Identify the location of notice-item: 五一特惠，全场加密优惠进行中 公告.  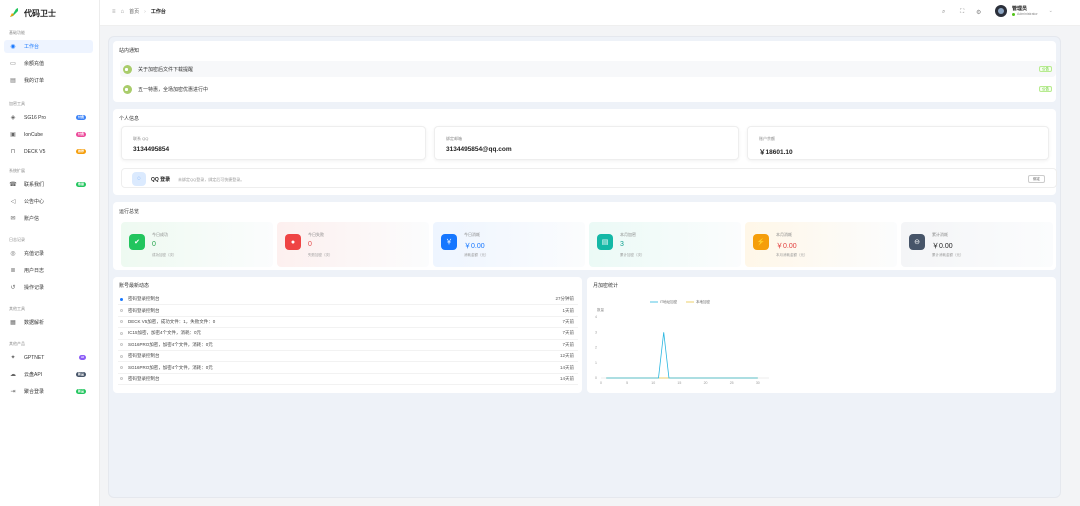
(588, 89).